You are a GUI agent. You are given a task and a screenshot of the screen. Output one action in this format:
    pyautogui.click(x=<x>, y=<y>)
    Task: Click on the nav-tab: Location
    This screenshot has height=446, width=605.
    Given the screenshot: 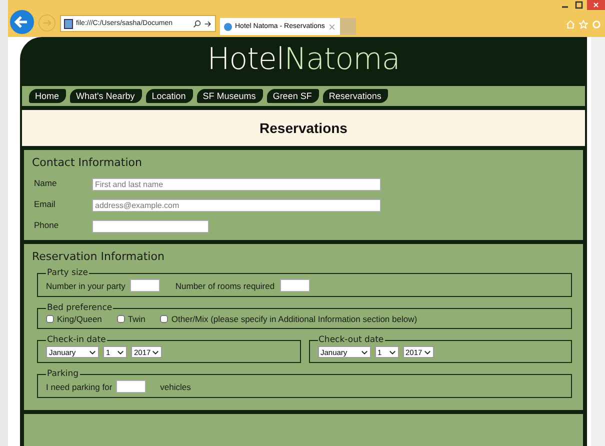 What is the action you would take?
    pyautogui.click(x=169, y=96)
    